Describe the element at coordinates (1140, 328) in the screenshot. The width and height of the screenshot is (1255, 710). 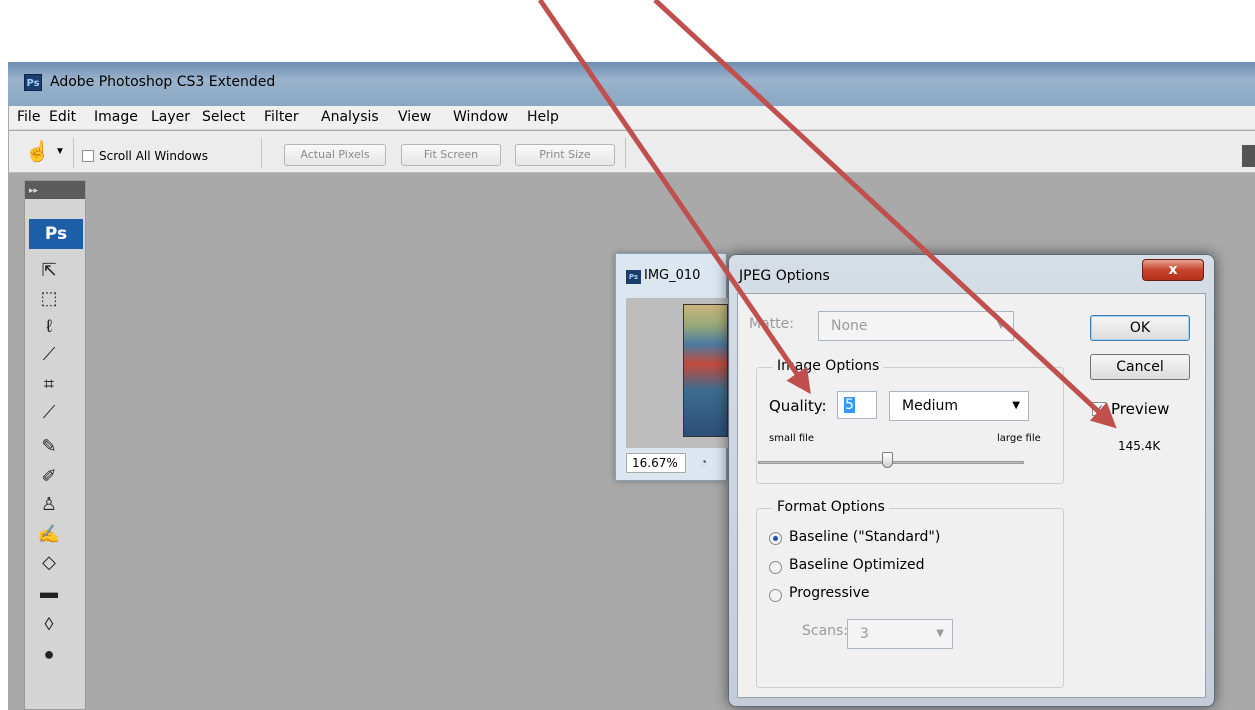
I see `ok-button: OK` at that location.